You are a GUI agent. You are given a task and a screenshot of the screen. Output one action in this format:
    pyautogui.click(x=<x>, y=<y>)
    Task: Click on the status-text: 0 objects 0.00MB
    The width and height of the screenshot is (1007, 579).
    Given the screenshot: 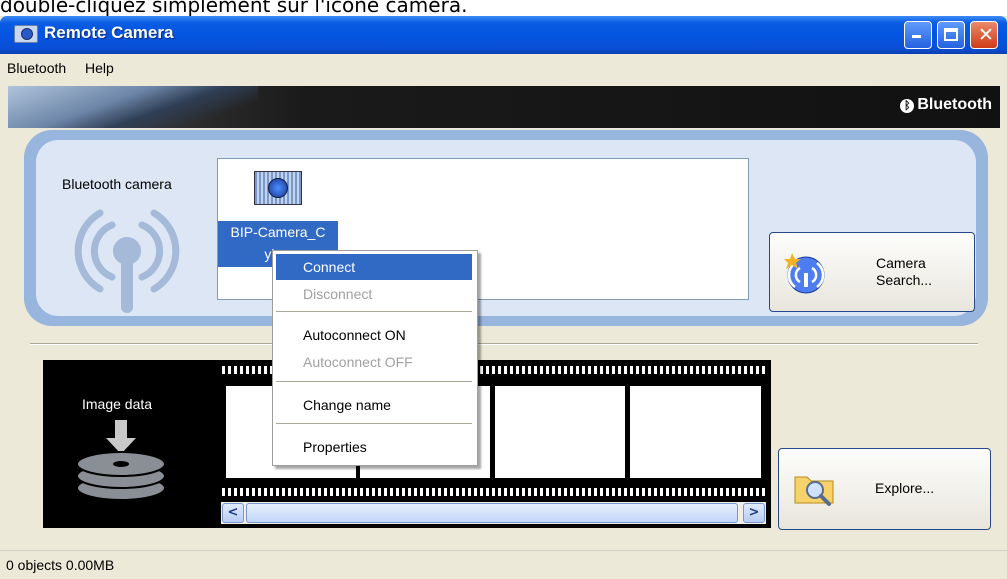 What is the action you would take?
    pyautogui.click(x=60, y=565)
    